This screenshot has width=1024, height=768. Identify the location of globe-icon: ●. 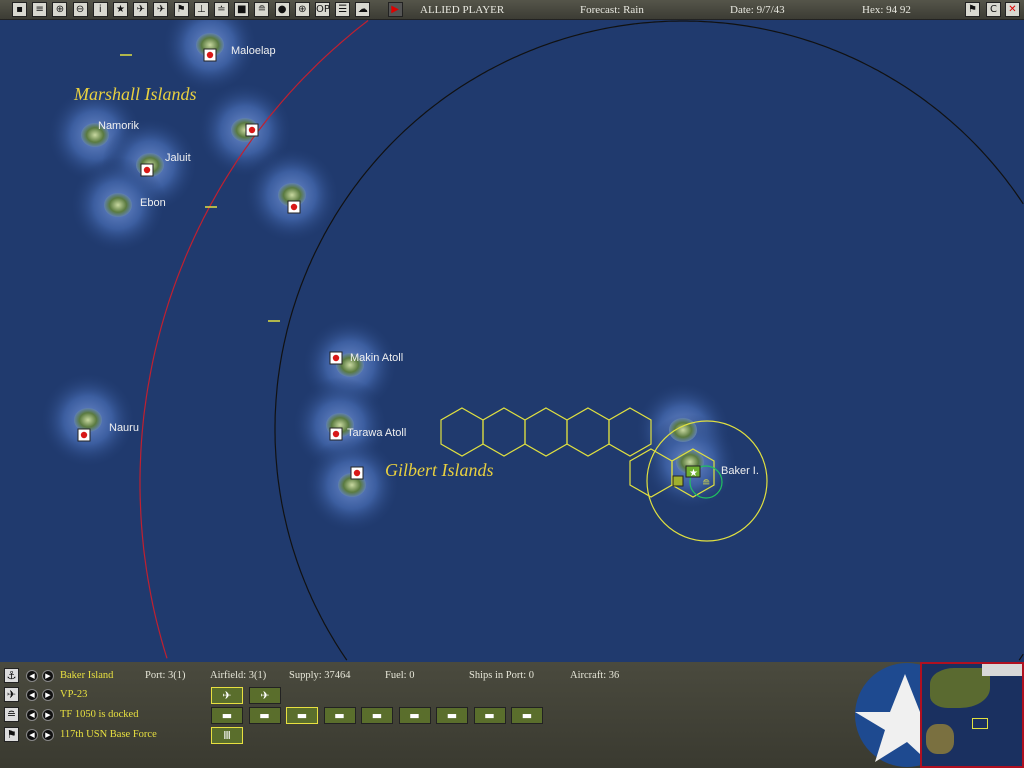
(282, 9).